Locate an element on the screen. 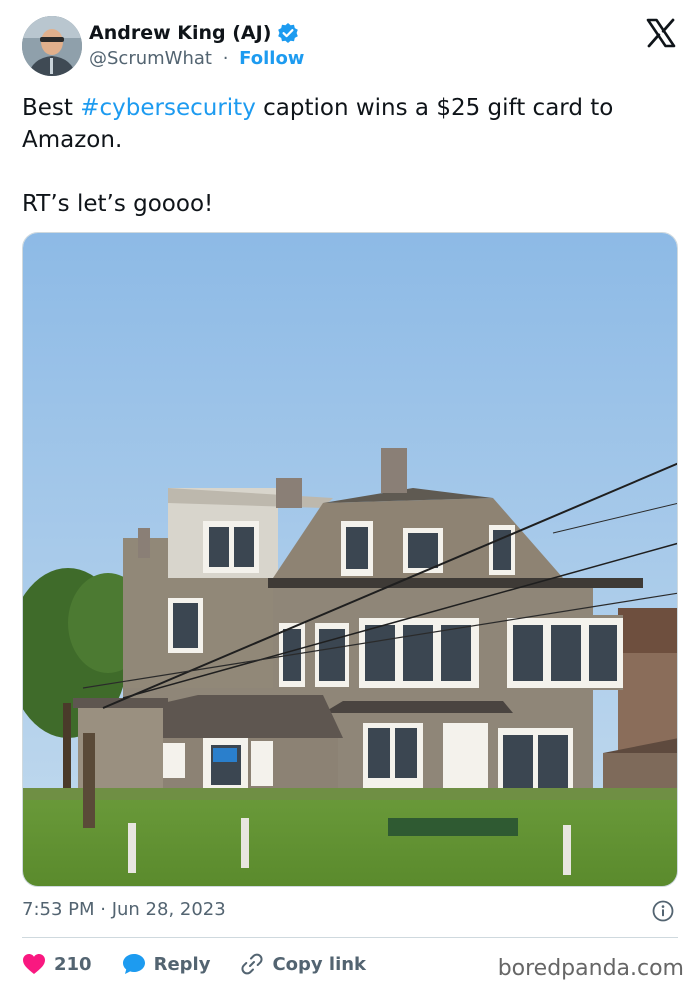  like-count: 210 is located at coordinates (73, 964).